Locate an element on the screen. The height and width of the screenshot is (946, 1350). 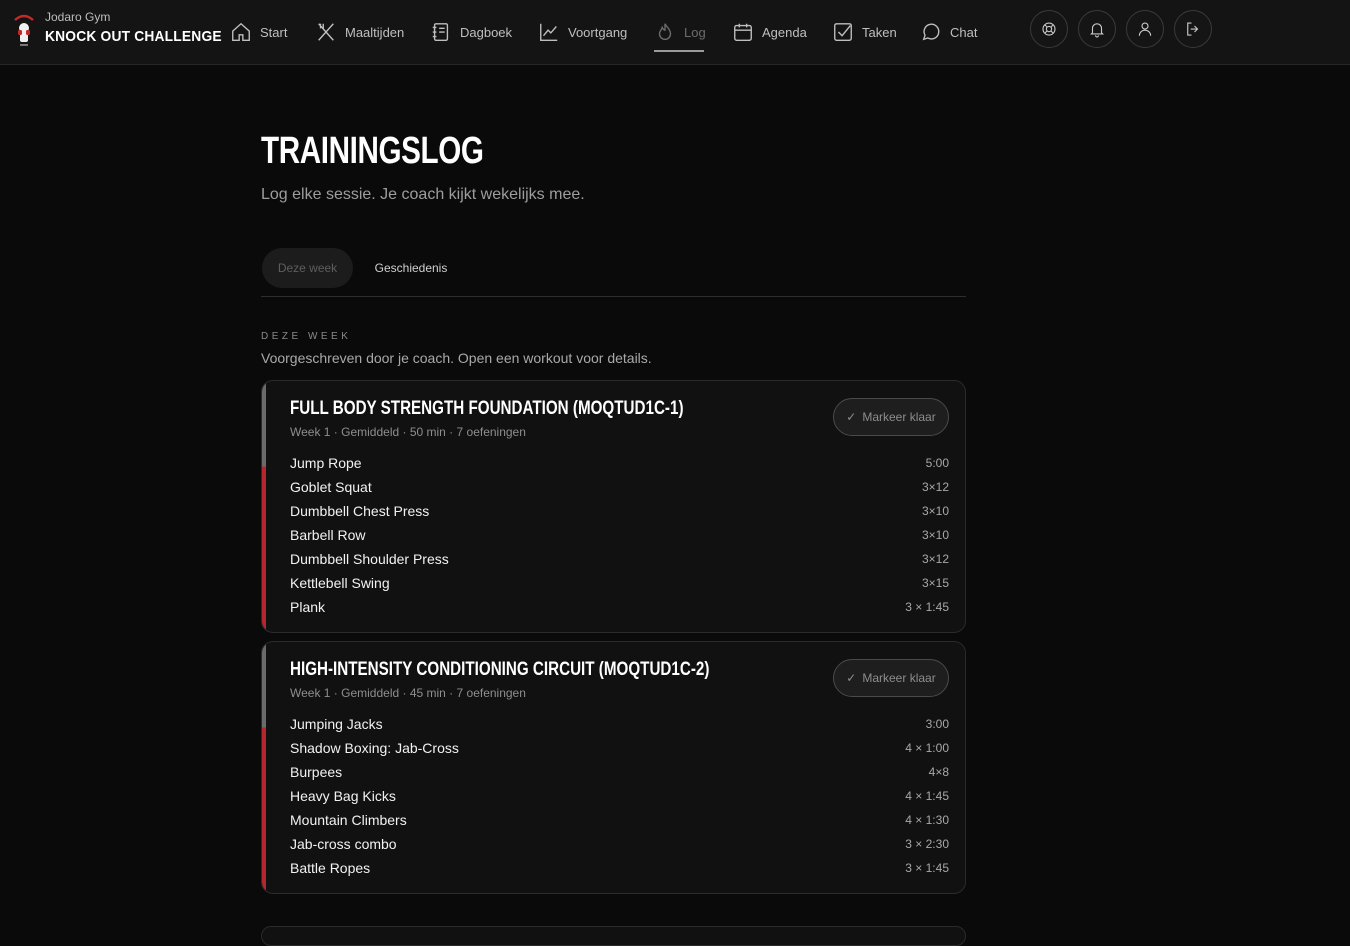
nav-item-chat: Chat is located at coordinates (948, 32).